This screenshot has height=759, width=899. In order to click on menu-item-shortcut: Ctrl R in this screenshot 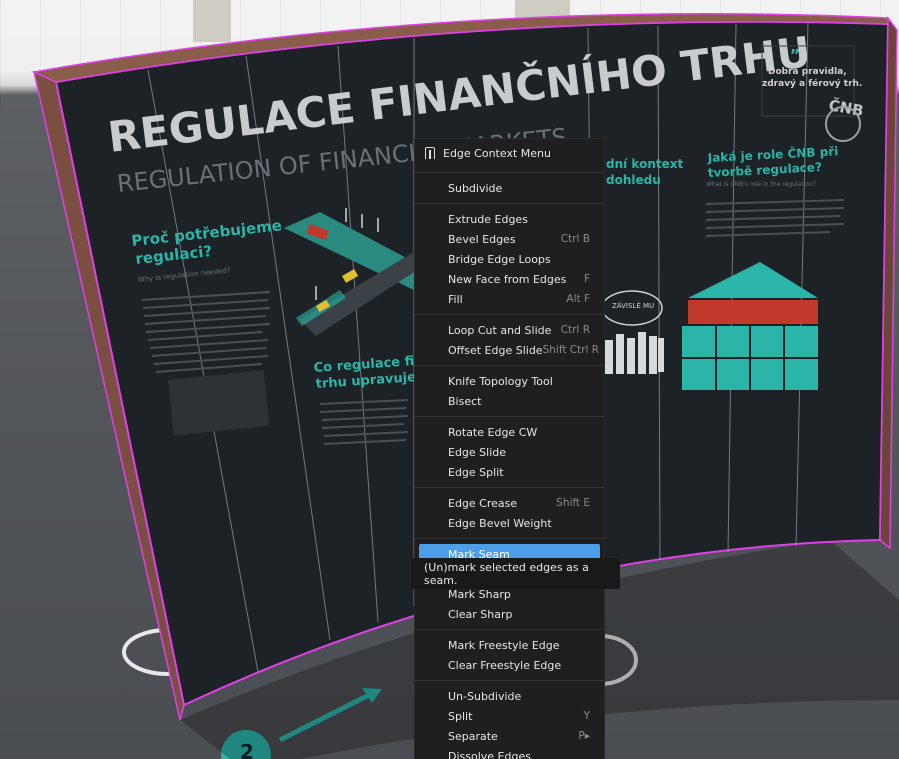, I will do `click(575, 330)`.